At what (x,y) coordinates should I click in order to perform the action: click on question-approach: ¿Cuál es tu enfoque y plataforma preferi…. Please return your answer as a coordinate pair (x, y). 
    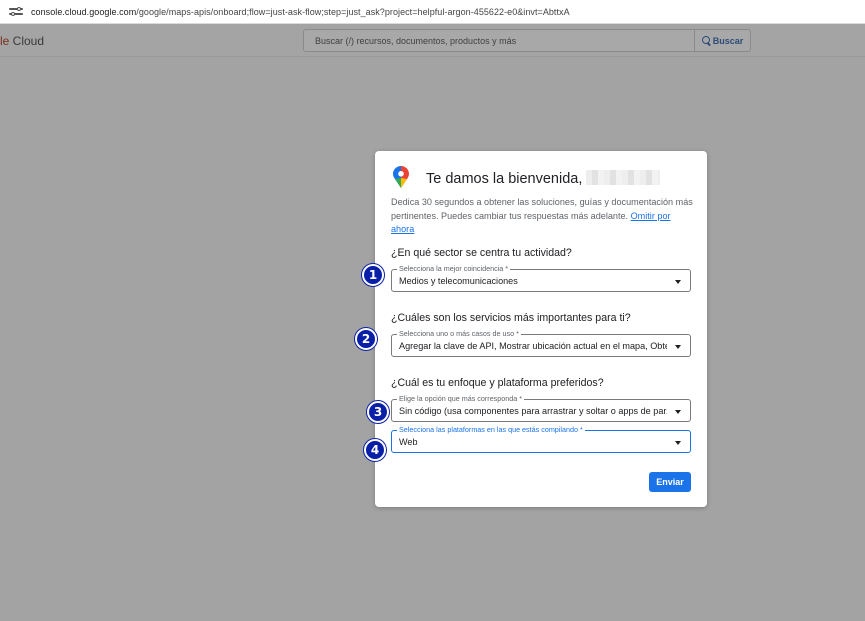
    Looking at the image, I should click on (497, 383).